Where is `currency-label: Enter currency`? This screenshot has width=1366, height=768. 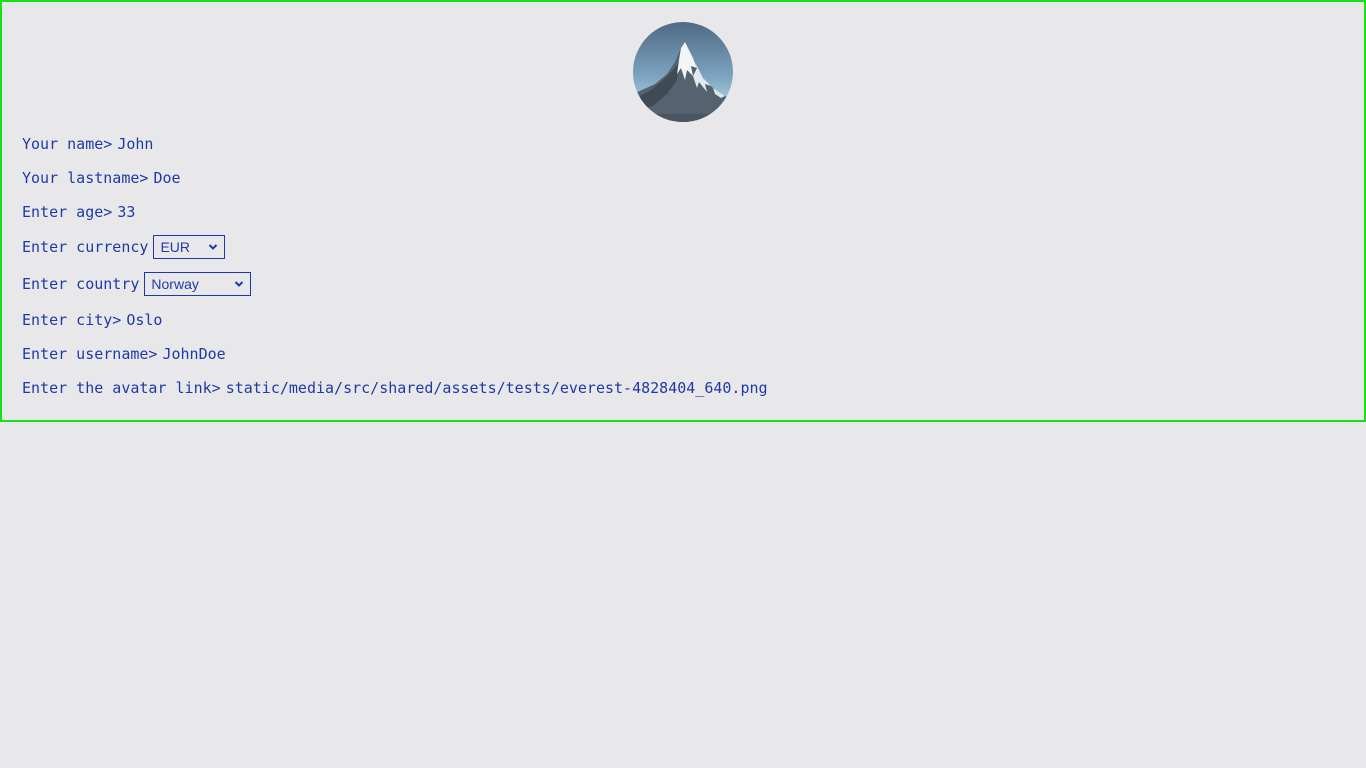
currency-label: Enter currency is located at coordinates (85, 247).